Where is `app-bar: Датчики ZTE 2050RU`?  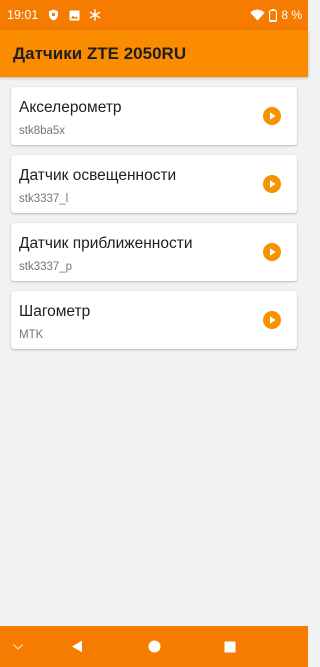 app-bar: Датчики ZTE 2050RU is located at coordinates (154, 53).